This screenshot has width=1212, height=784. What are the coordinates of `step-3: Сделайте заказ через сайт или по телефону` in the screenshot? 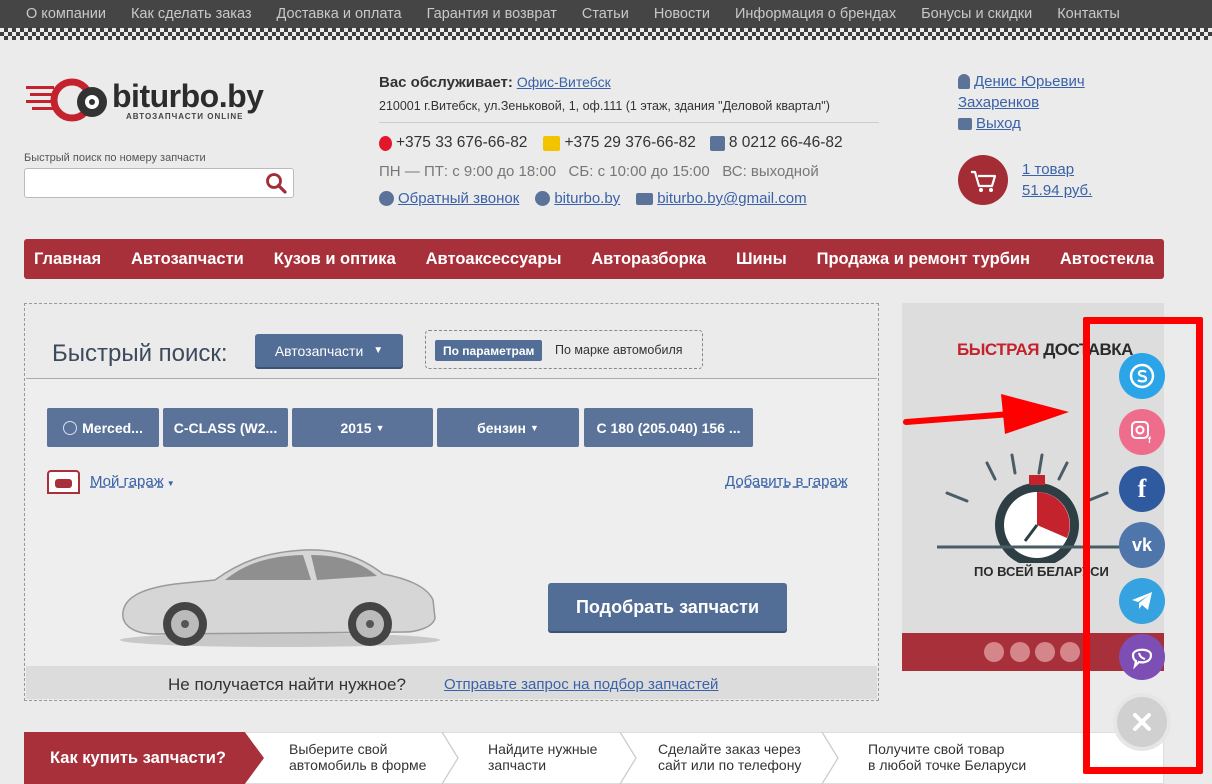 It's located at (729, 757).